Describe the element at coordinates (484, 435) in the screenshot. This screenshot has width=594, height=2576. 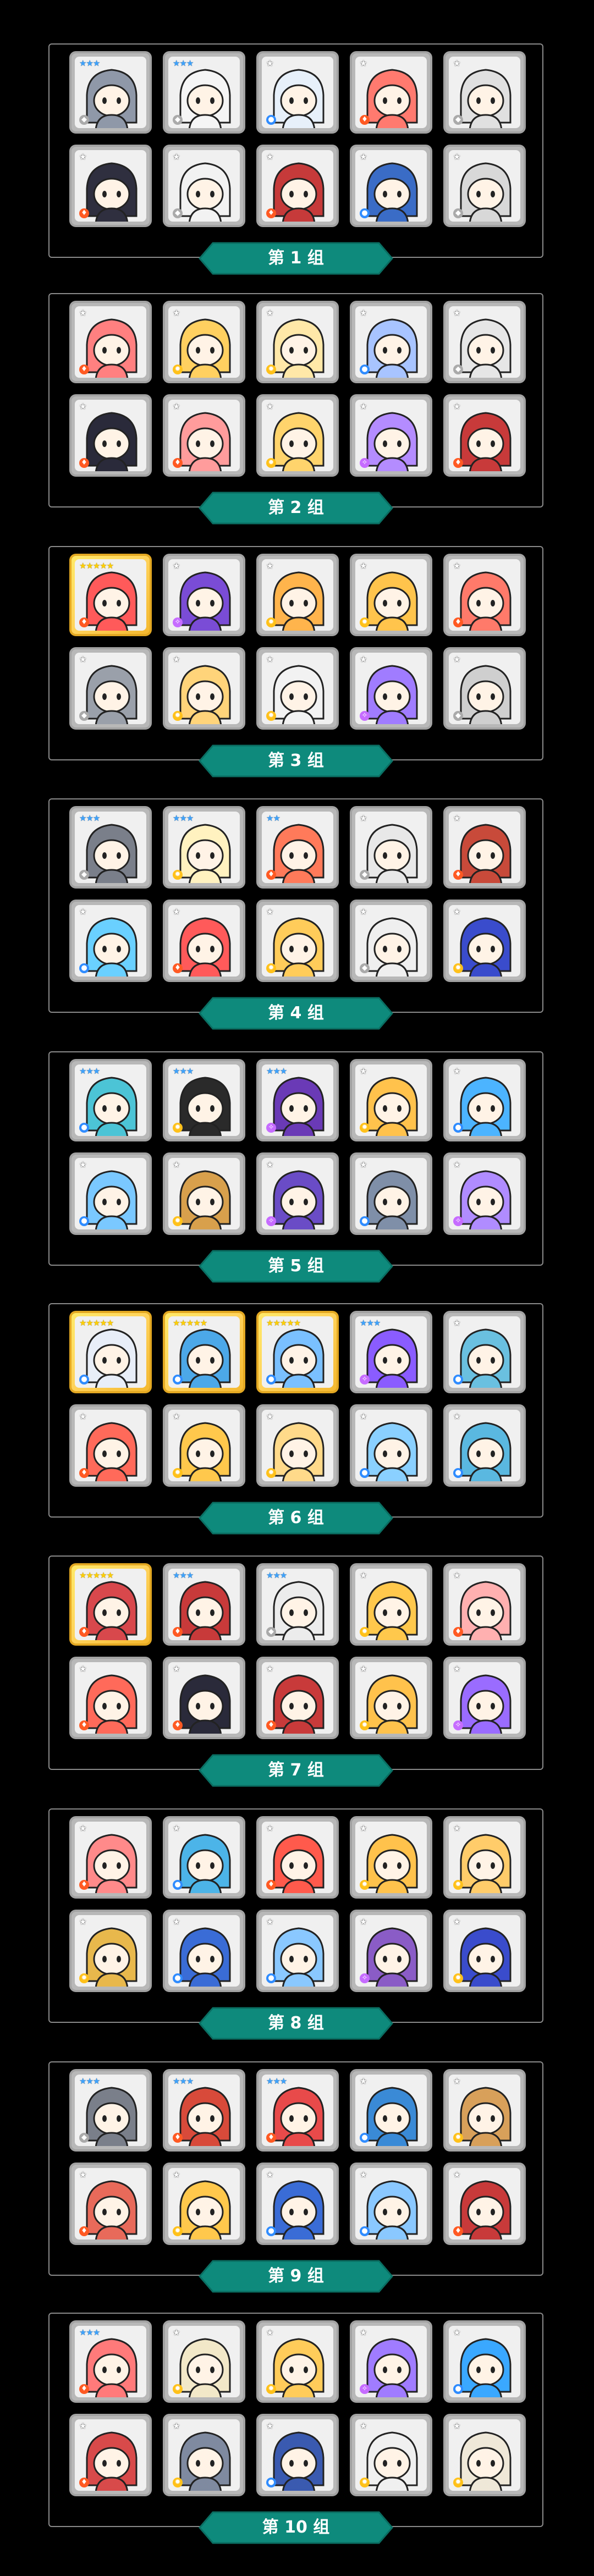
I see `hero-card-red-chest-mimic: ★ ♦` at that location.